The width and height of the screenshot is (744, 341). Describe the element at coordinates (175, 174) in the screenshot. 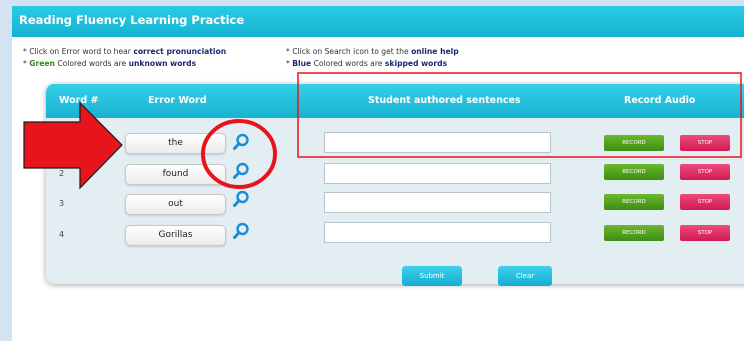

I see `error-word-button: found` at that location.